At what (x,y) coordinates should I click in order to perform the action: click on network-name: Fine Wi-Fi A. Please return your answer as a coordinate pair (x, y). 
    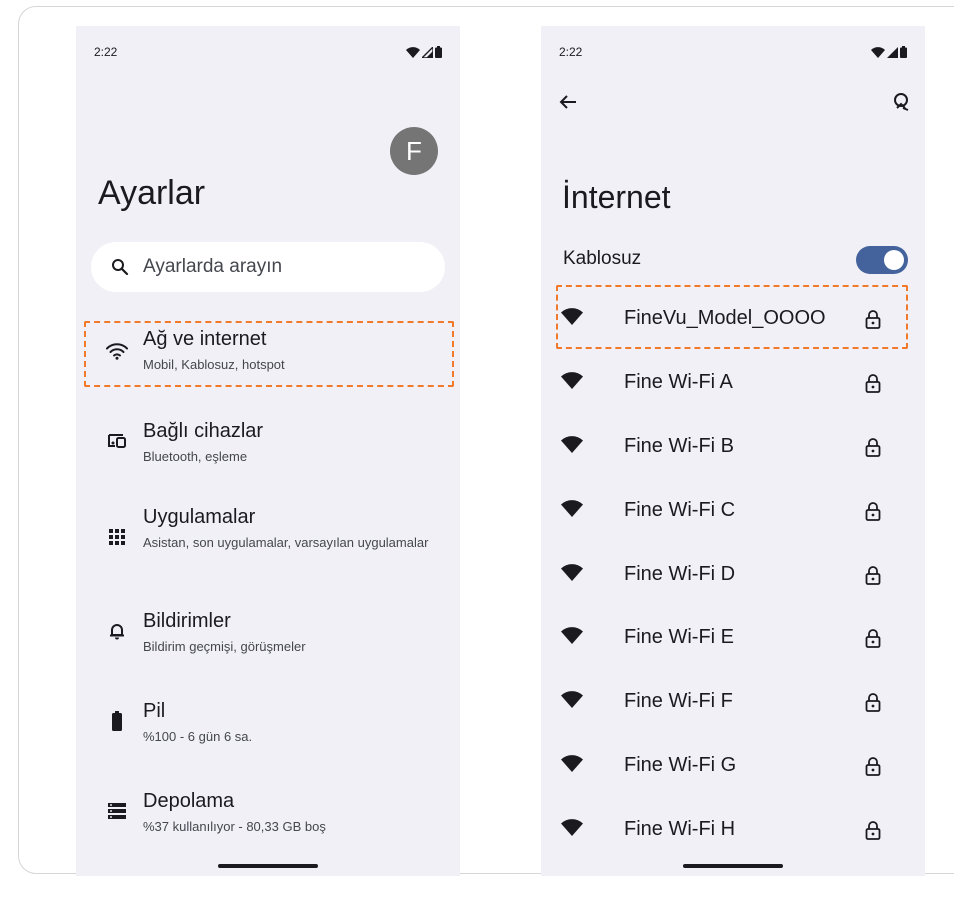
    Looking at the image, I should click on (678, 382).